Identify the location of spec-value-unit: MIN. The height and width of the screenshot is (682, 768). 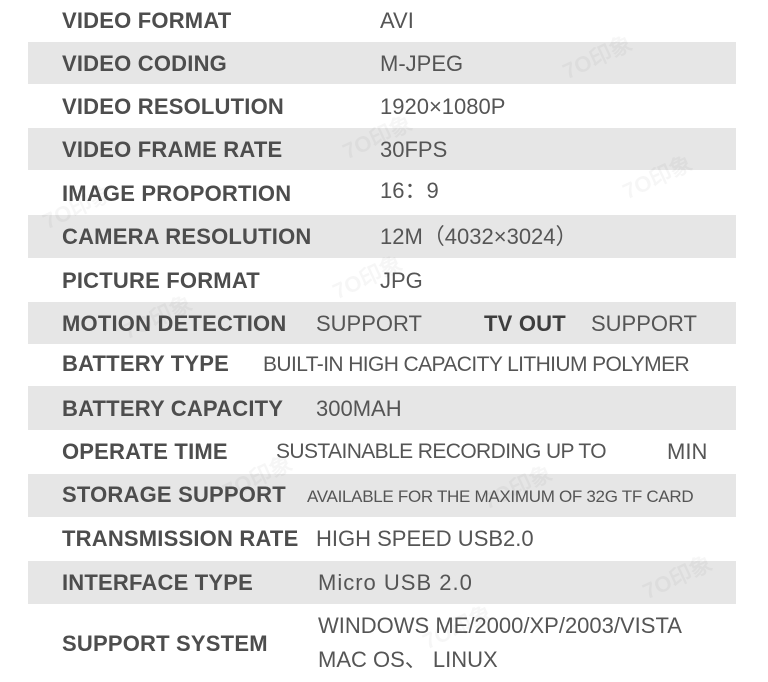
(687, 451).